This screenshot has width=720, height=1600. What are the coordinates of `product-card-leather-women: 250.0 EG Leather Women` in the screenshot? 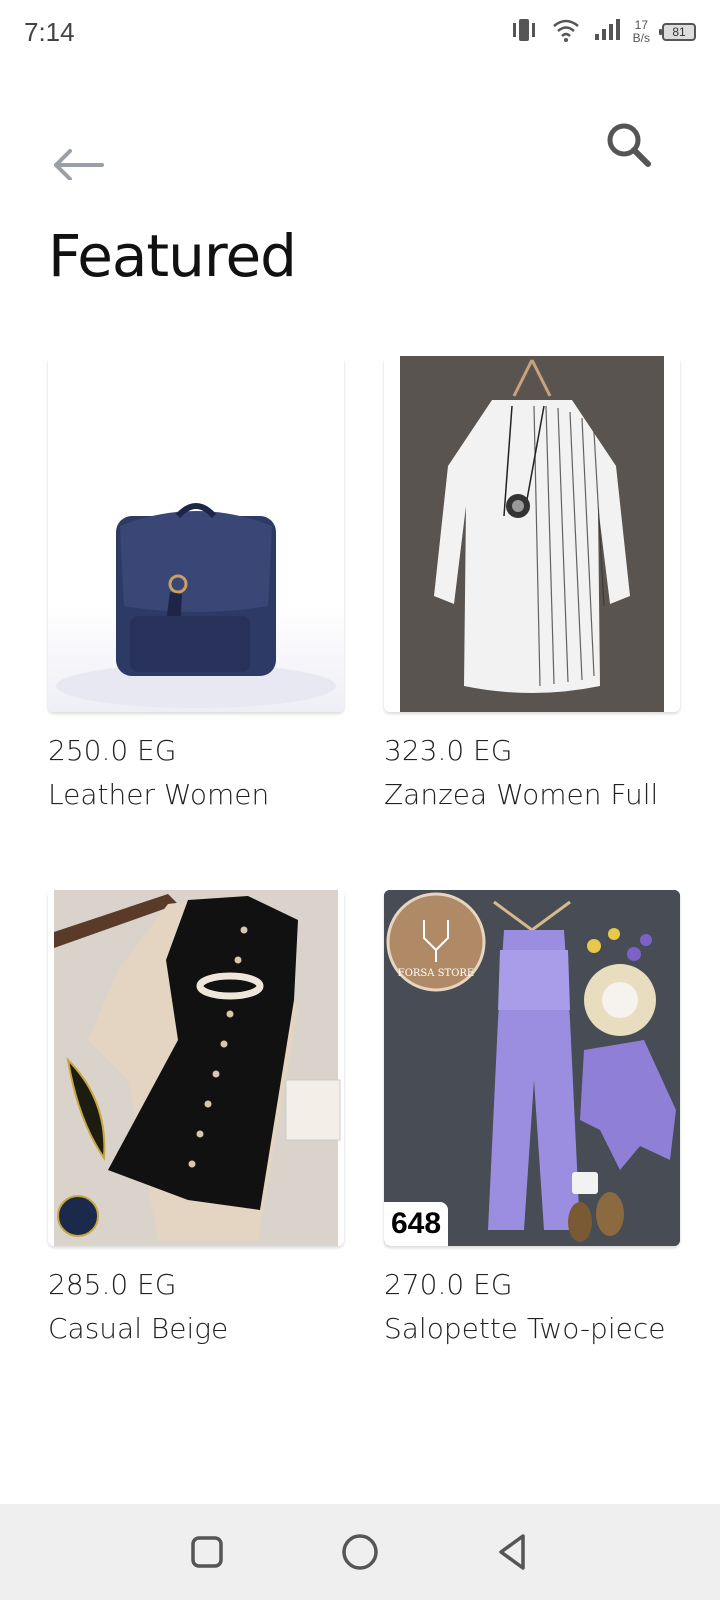 It's located at (196, 583).